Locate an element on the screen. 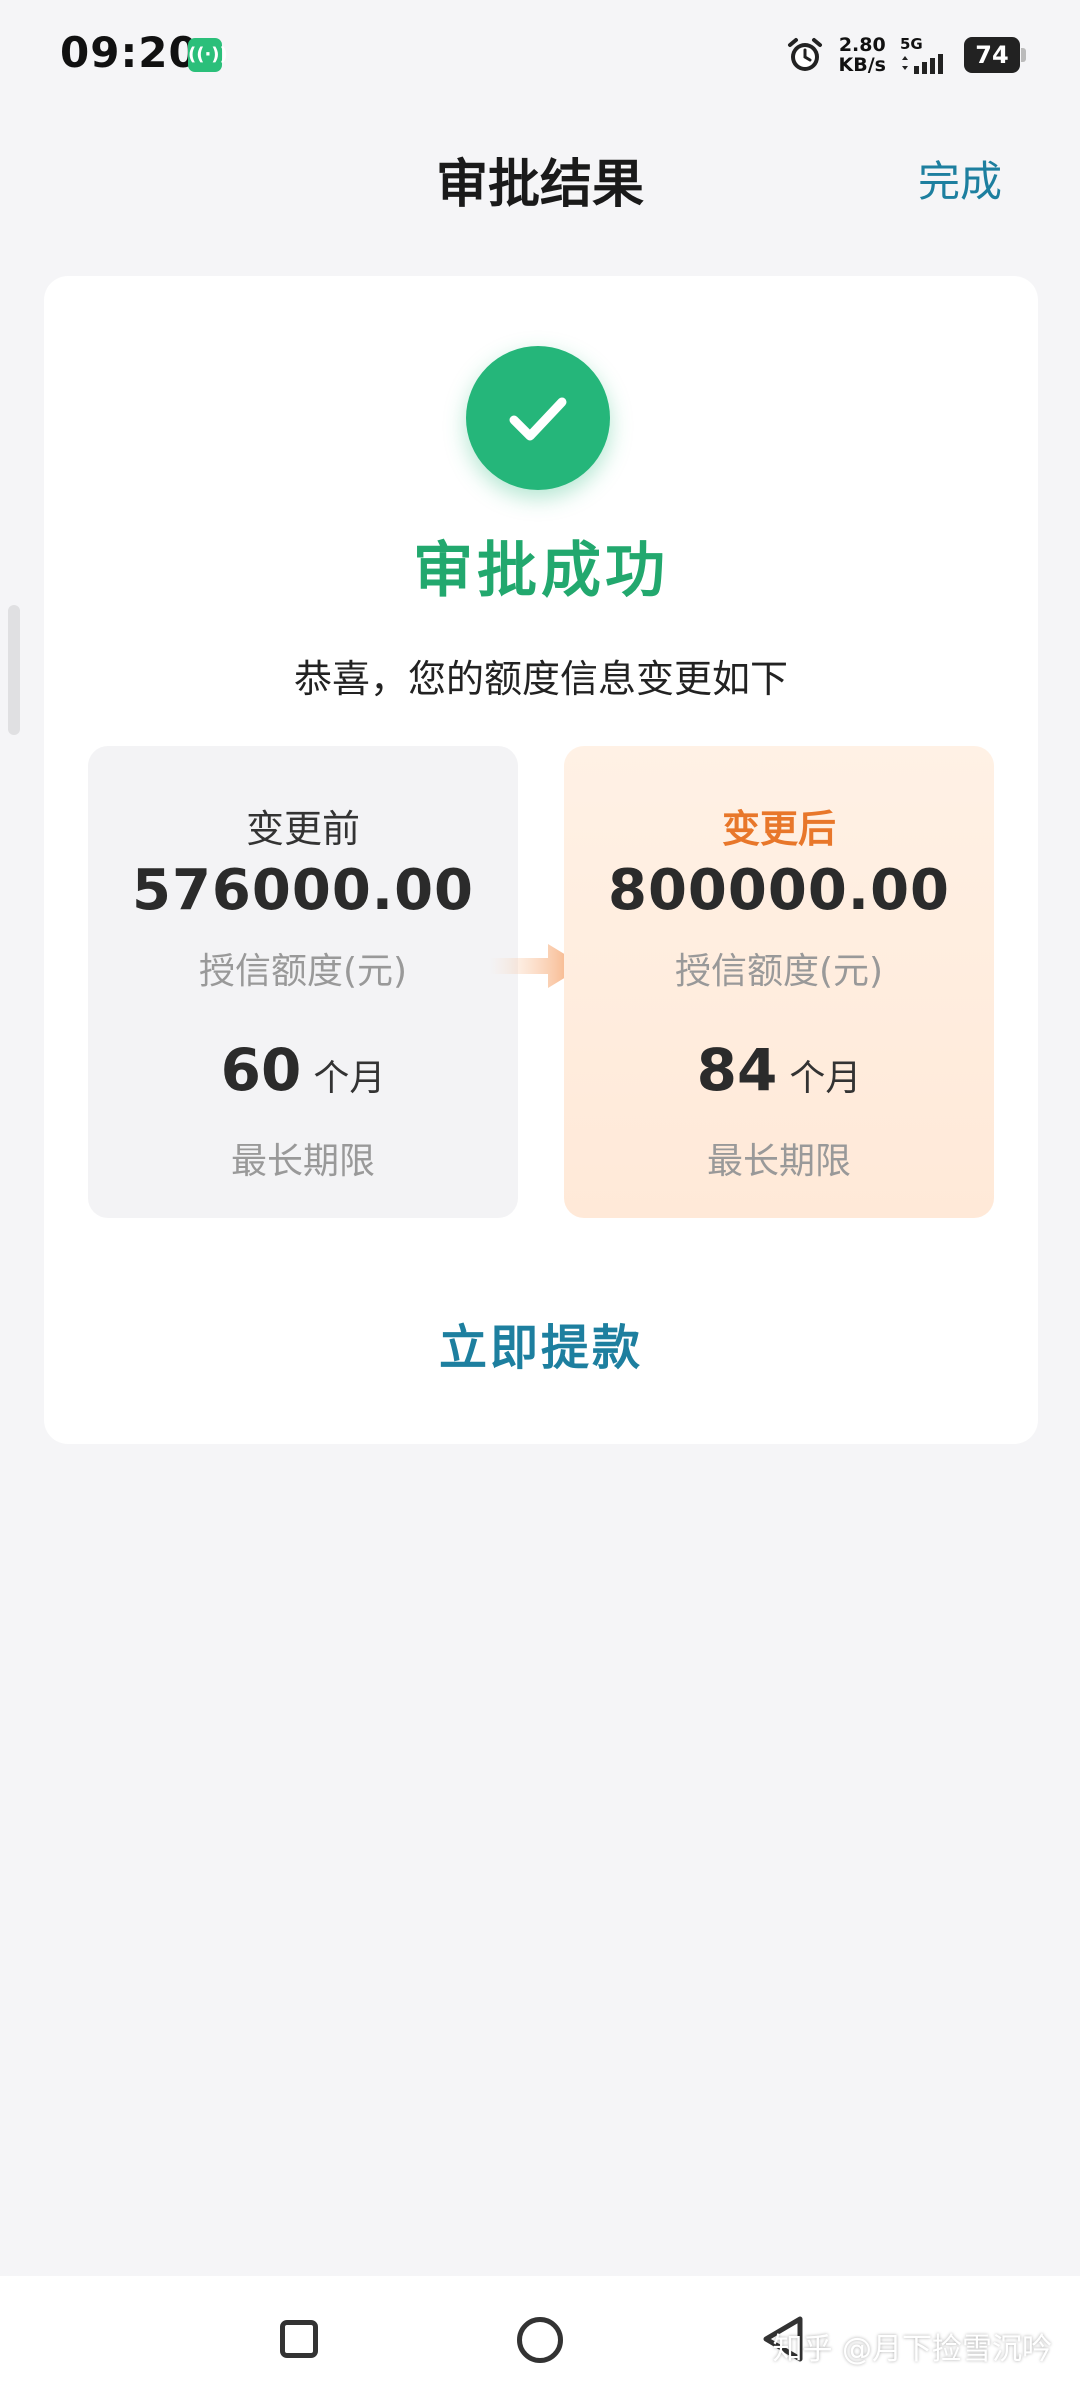 This screenshot has height=2400, width=1080. signal-icon is located at coordinates (922, 64).